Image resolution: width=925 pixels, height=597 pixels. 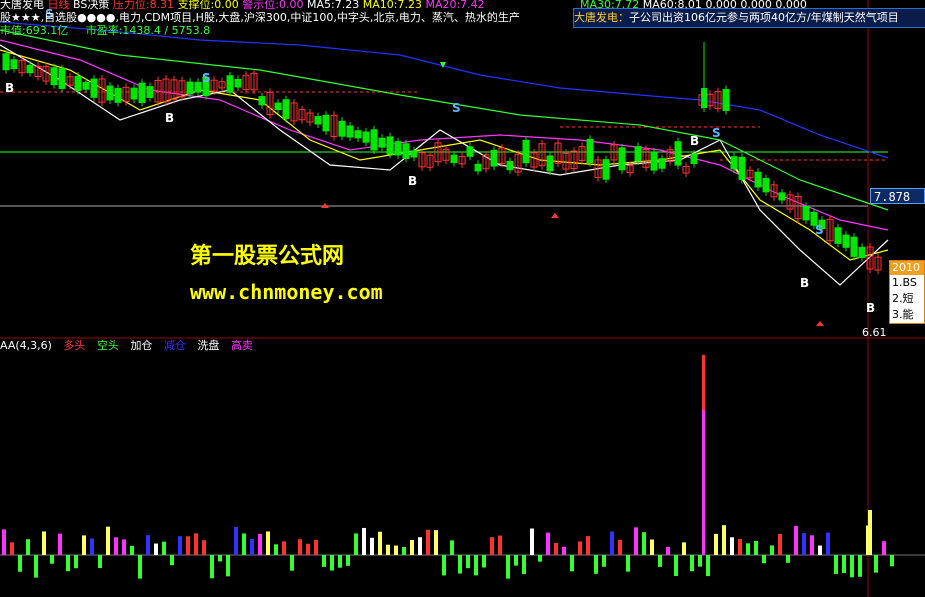 I want to click on indicator-name: BS决策, so click(x=91, y=5).